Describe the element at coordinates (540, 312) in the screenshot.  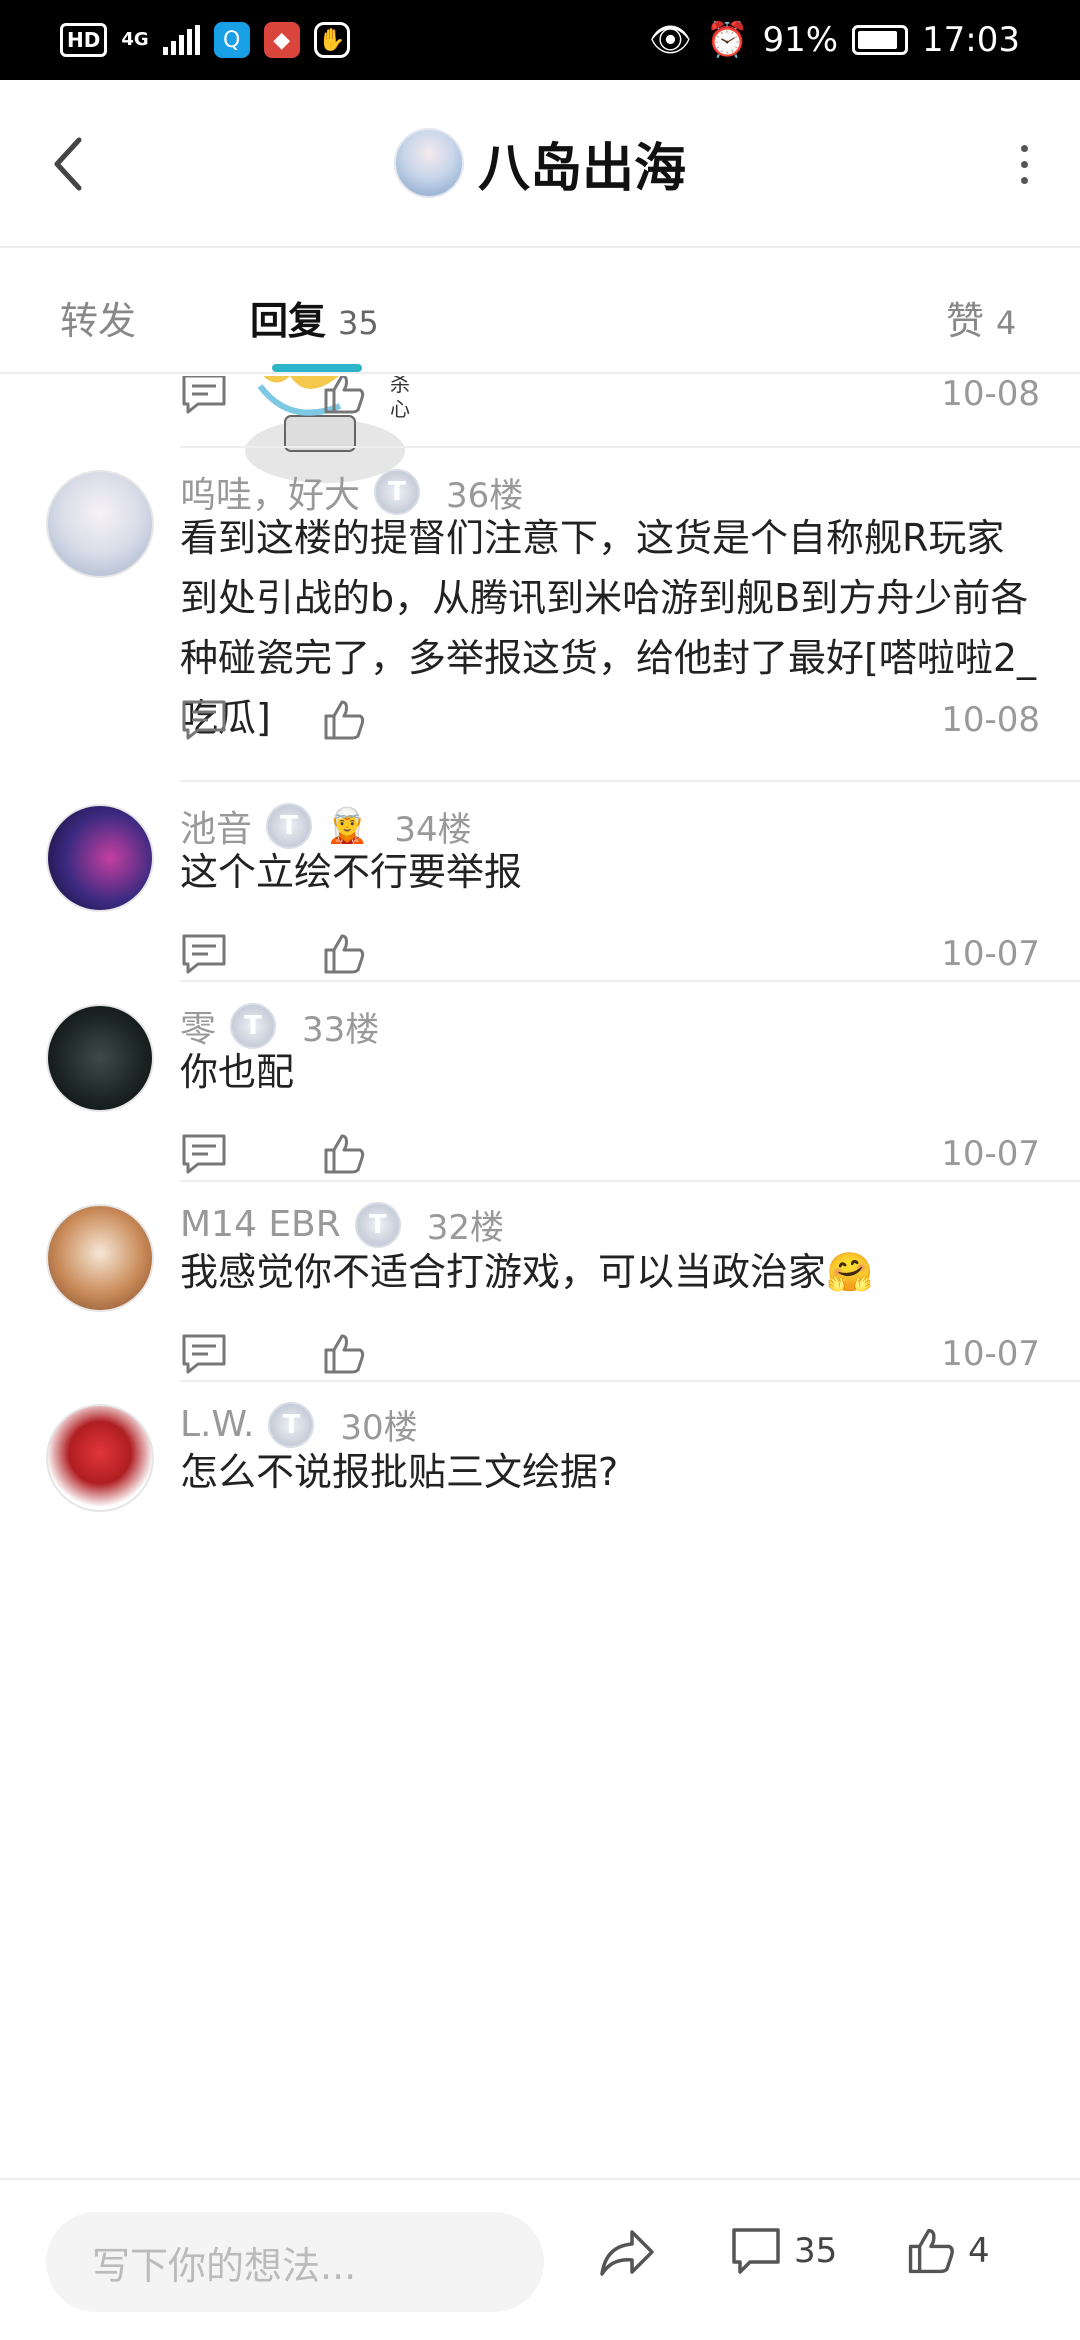
I see `tab-bar: 转发 回复 35 赞 4` at that location.